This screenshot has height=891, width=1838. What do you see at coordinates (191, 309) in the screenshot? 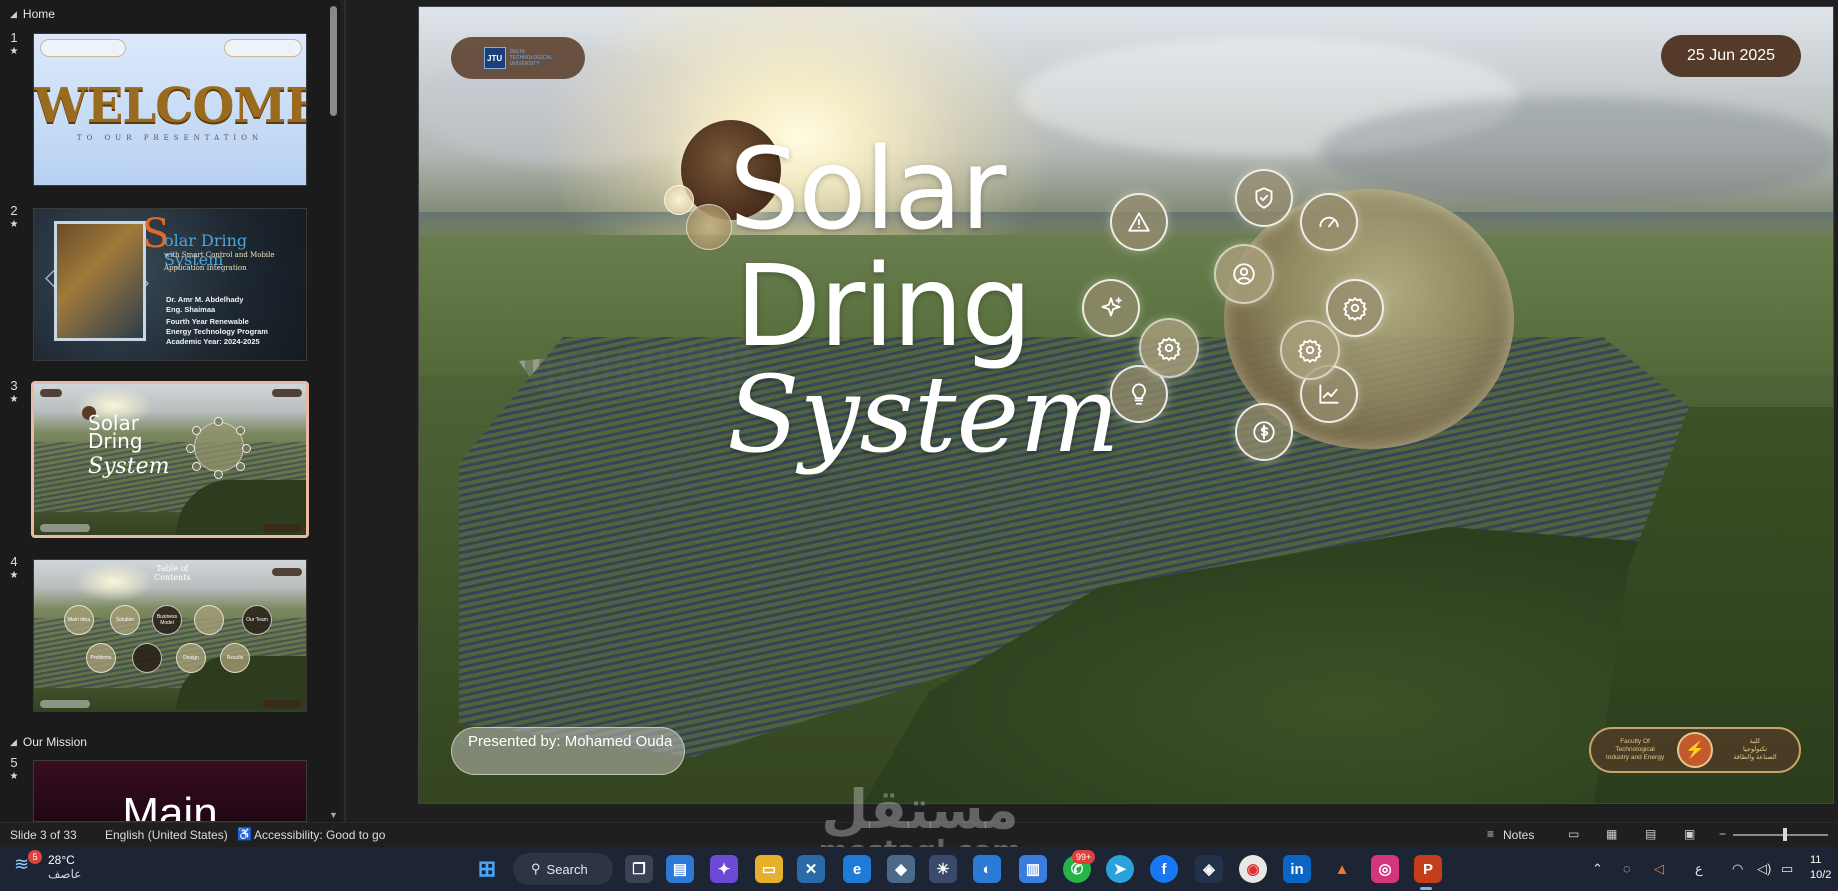
I see `info-line: Eng. Shaimaa` at bounding box center [191, 309].